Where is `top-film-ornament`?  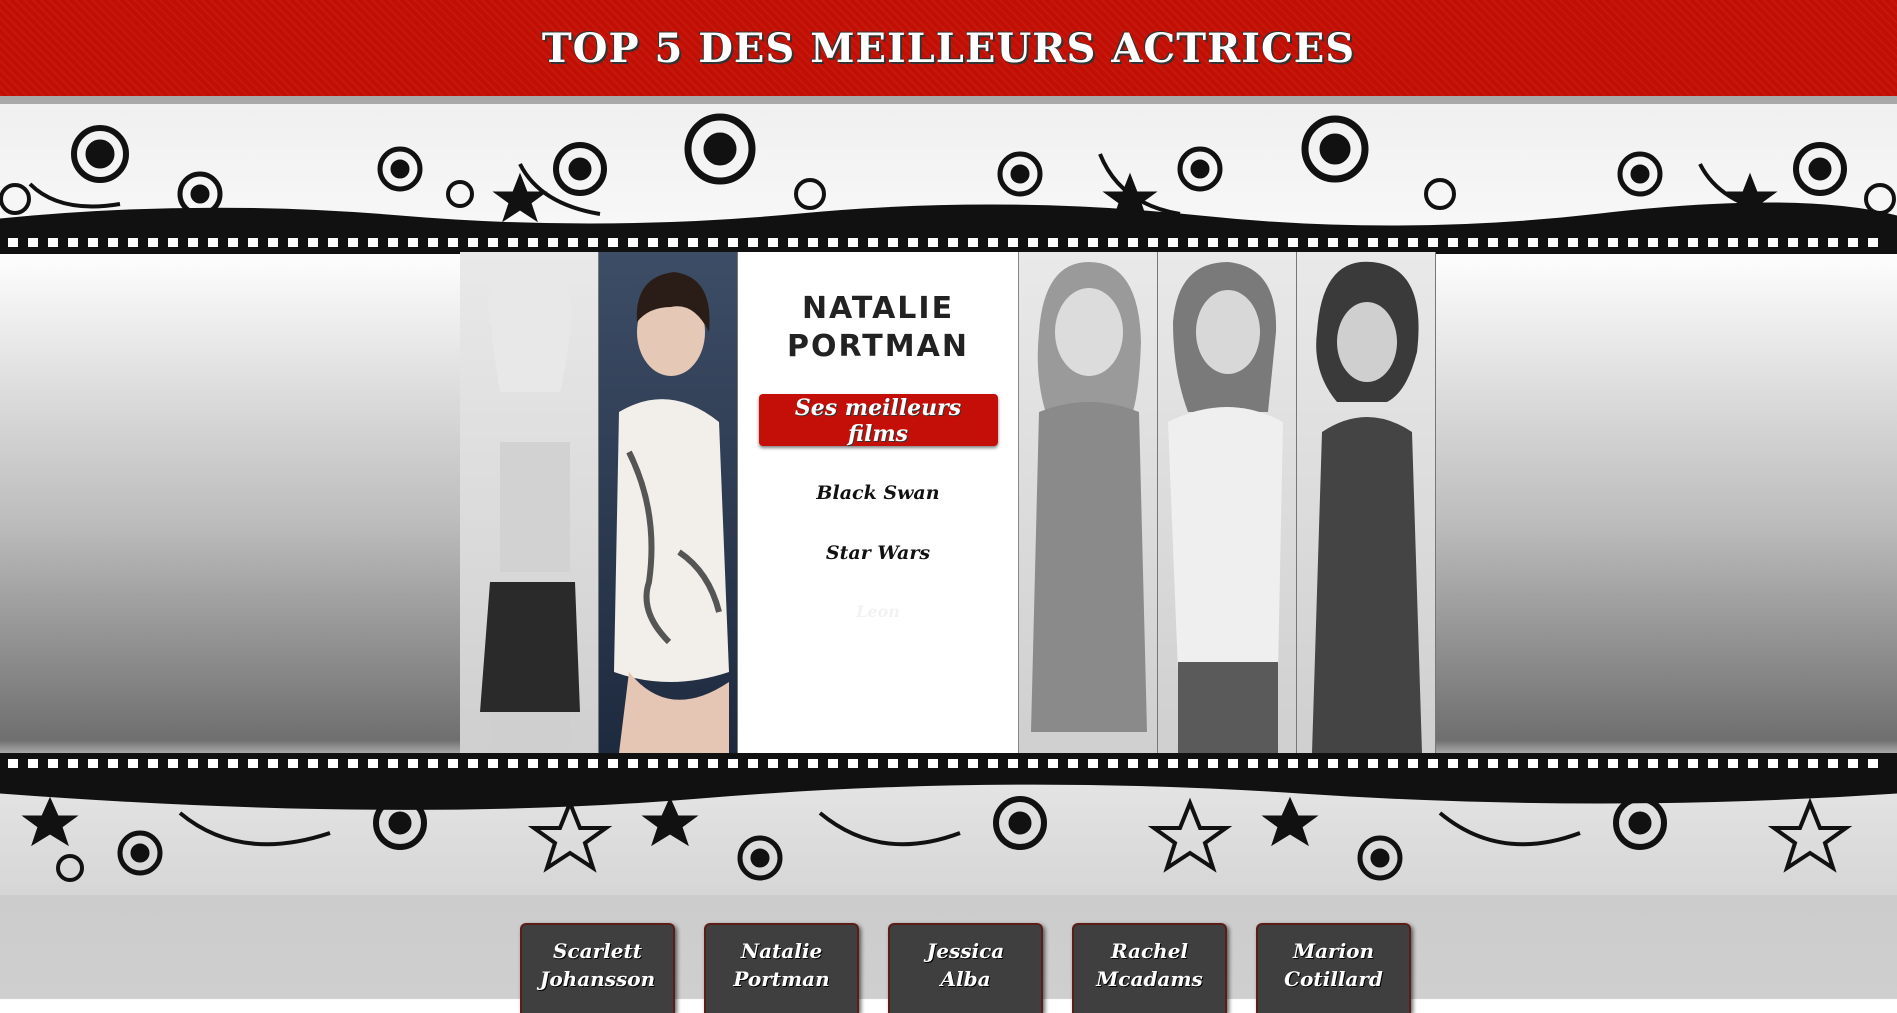
top-film-ornament is located at coordinates (948, 183).